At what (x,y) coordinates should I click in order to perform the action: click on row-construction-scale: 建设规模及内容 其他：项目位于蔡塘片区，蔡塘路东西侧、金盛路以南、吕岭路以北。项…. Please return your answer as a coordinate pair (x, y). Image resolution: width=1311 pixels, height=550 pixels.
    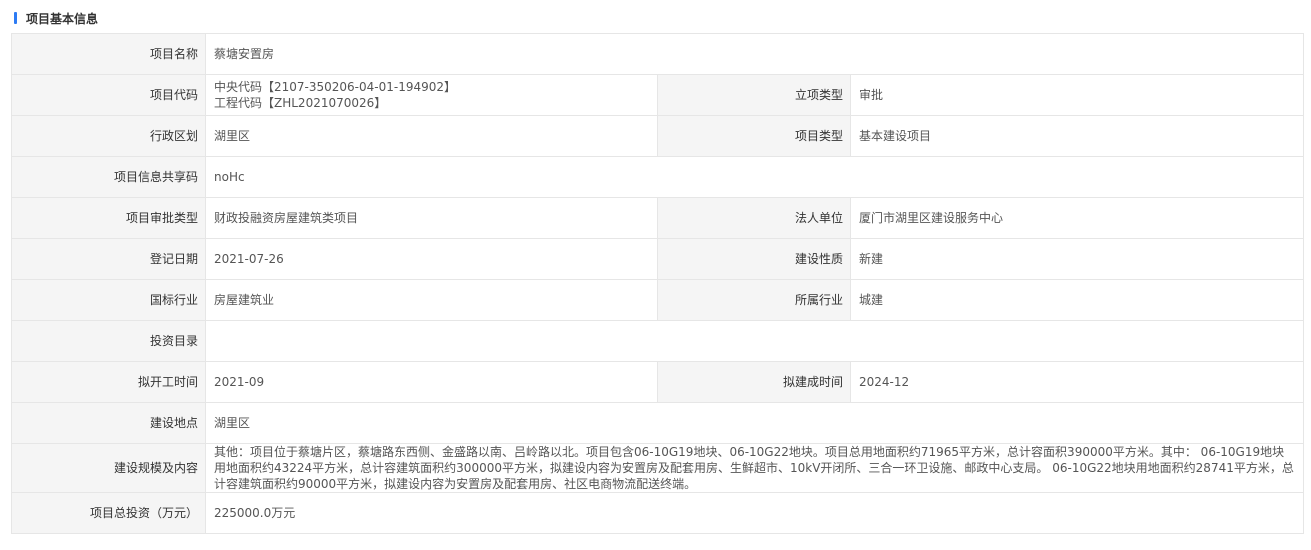
    Looking at the image, I should click on (657, 468).